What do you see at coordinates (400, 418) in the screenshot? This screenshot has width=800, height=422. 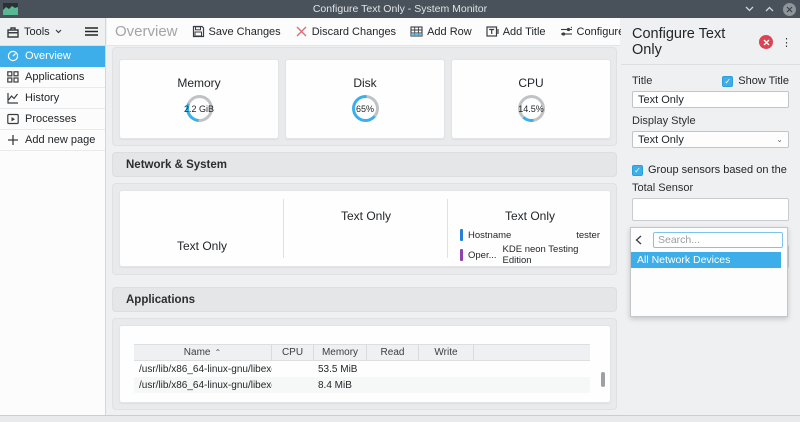 I see `window-bottom-edge` at bounding box center [400, 418].